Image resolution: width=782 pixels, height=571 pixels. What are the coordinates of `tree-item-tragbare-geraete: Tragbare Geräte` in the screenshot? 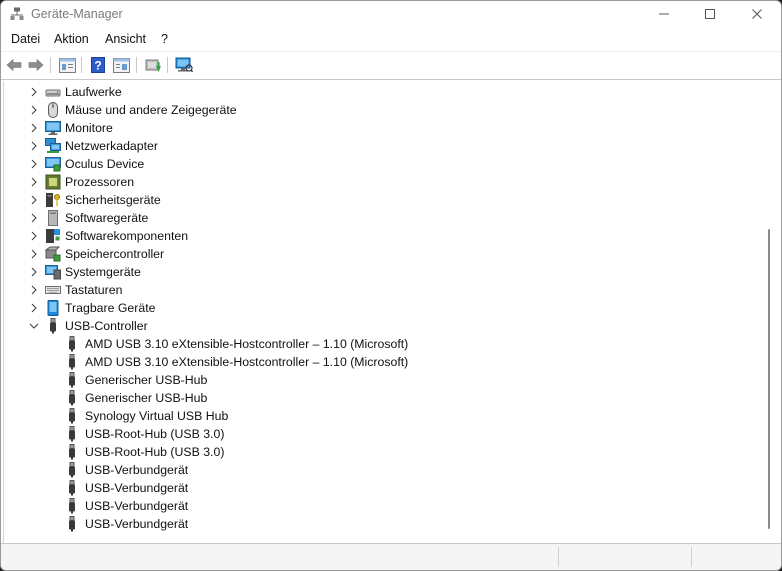 It's located at (374, 308).